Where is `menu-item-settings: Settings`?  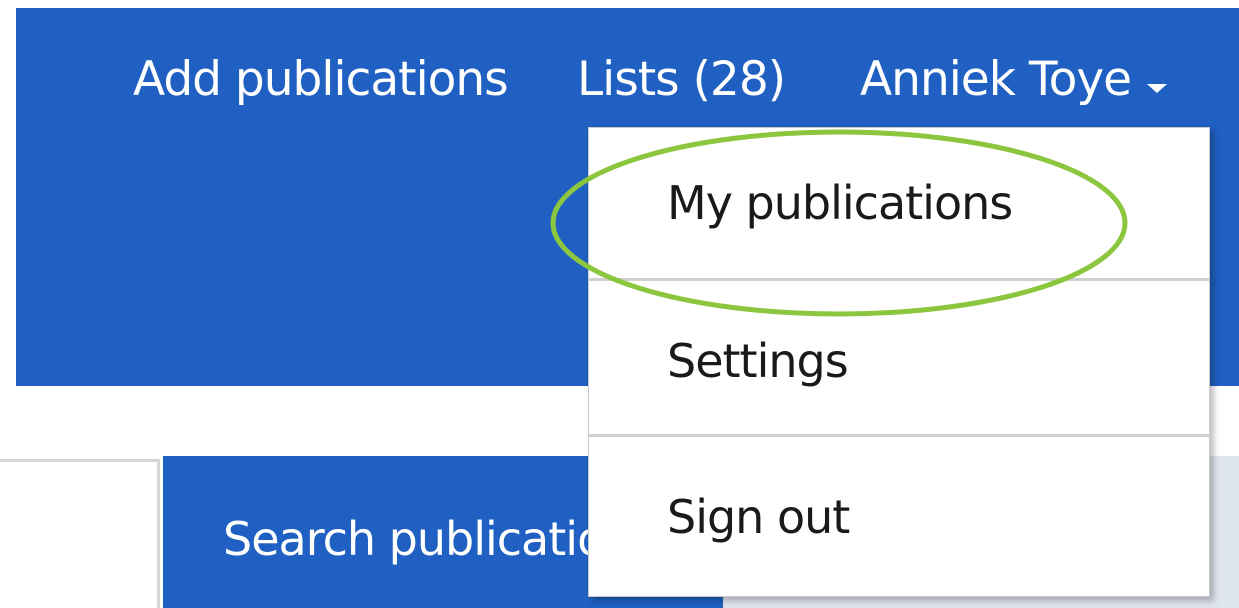
menu-item-settings: Settings is located at coordinates (899, 355).